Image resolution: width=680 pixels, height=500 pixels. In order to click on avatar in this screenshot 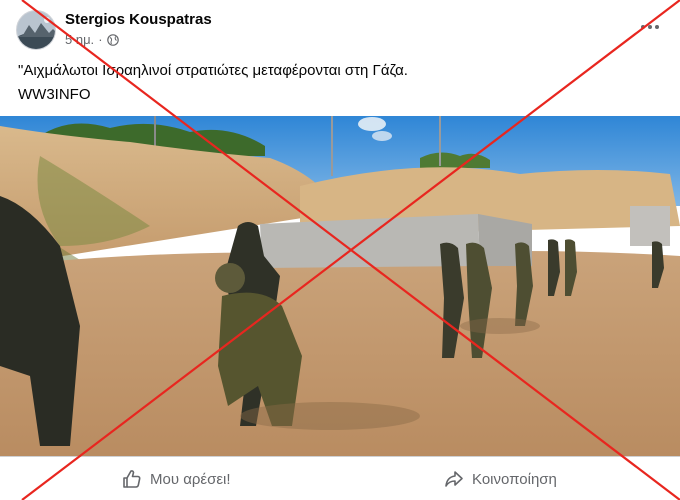, I will do `click(36, 30)`.